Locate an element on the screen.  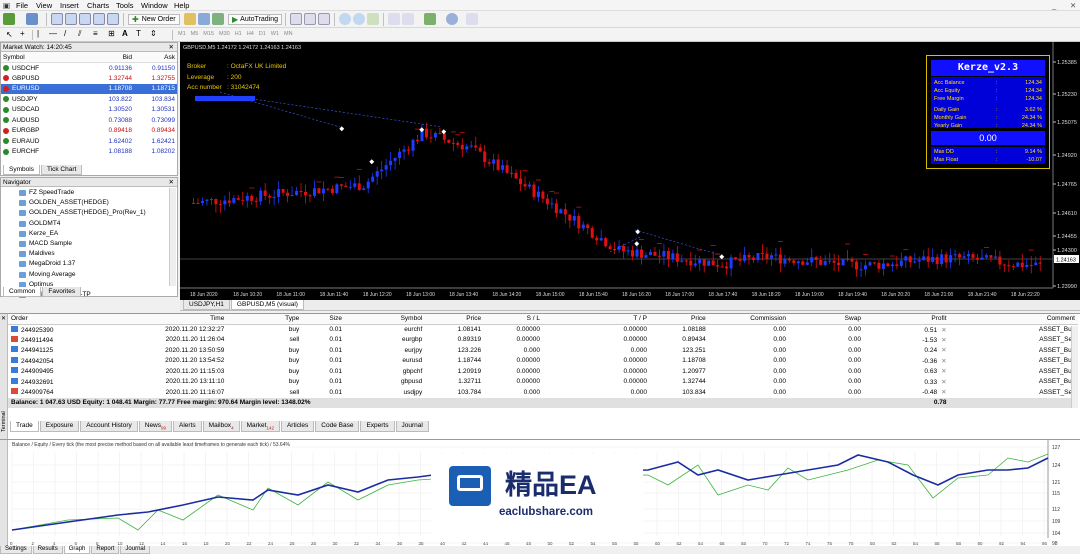
bar-chart-icon is located at coordinates (296, 19).